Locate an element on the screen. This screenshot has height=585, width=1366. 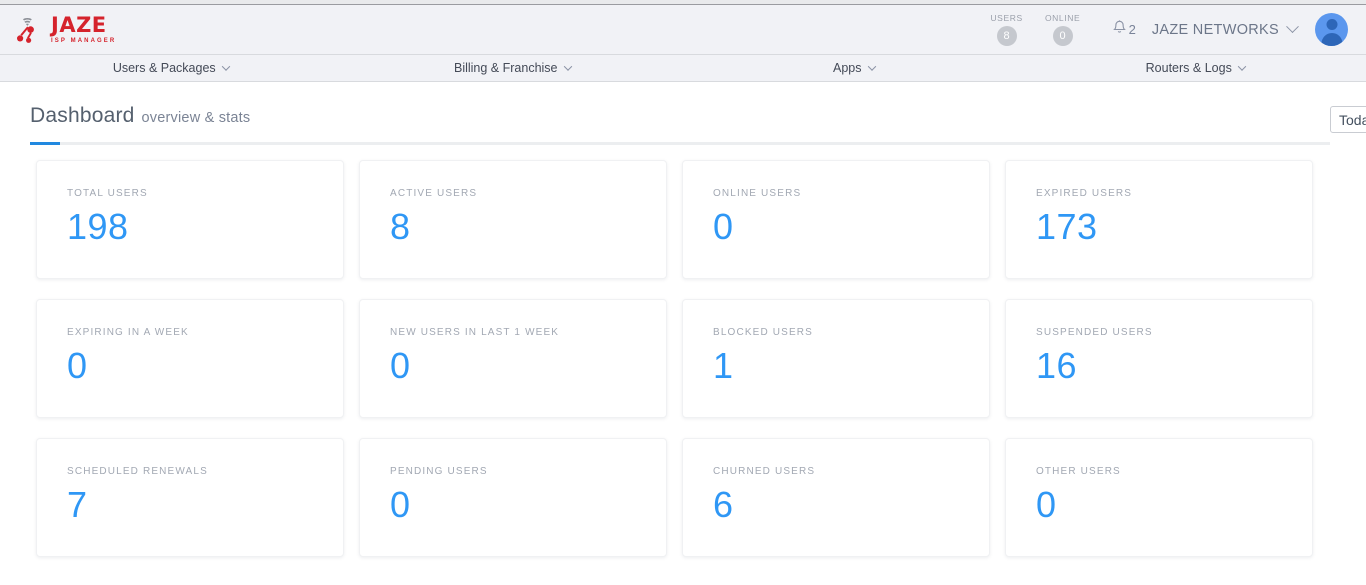
dashboard-filters: Today Zone: All Zones Type: Users Count is located at coordinates (1348, 118).